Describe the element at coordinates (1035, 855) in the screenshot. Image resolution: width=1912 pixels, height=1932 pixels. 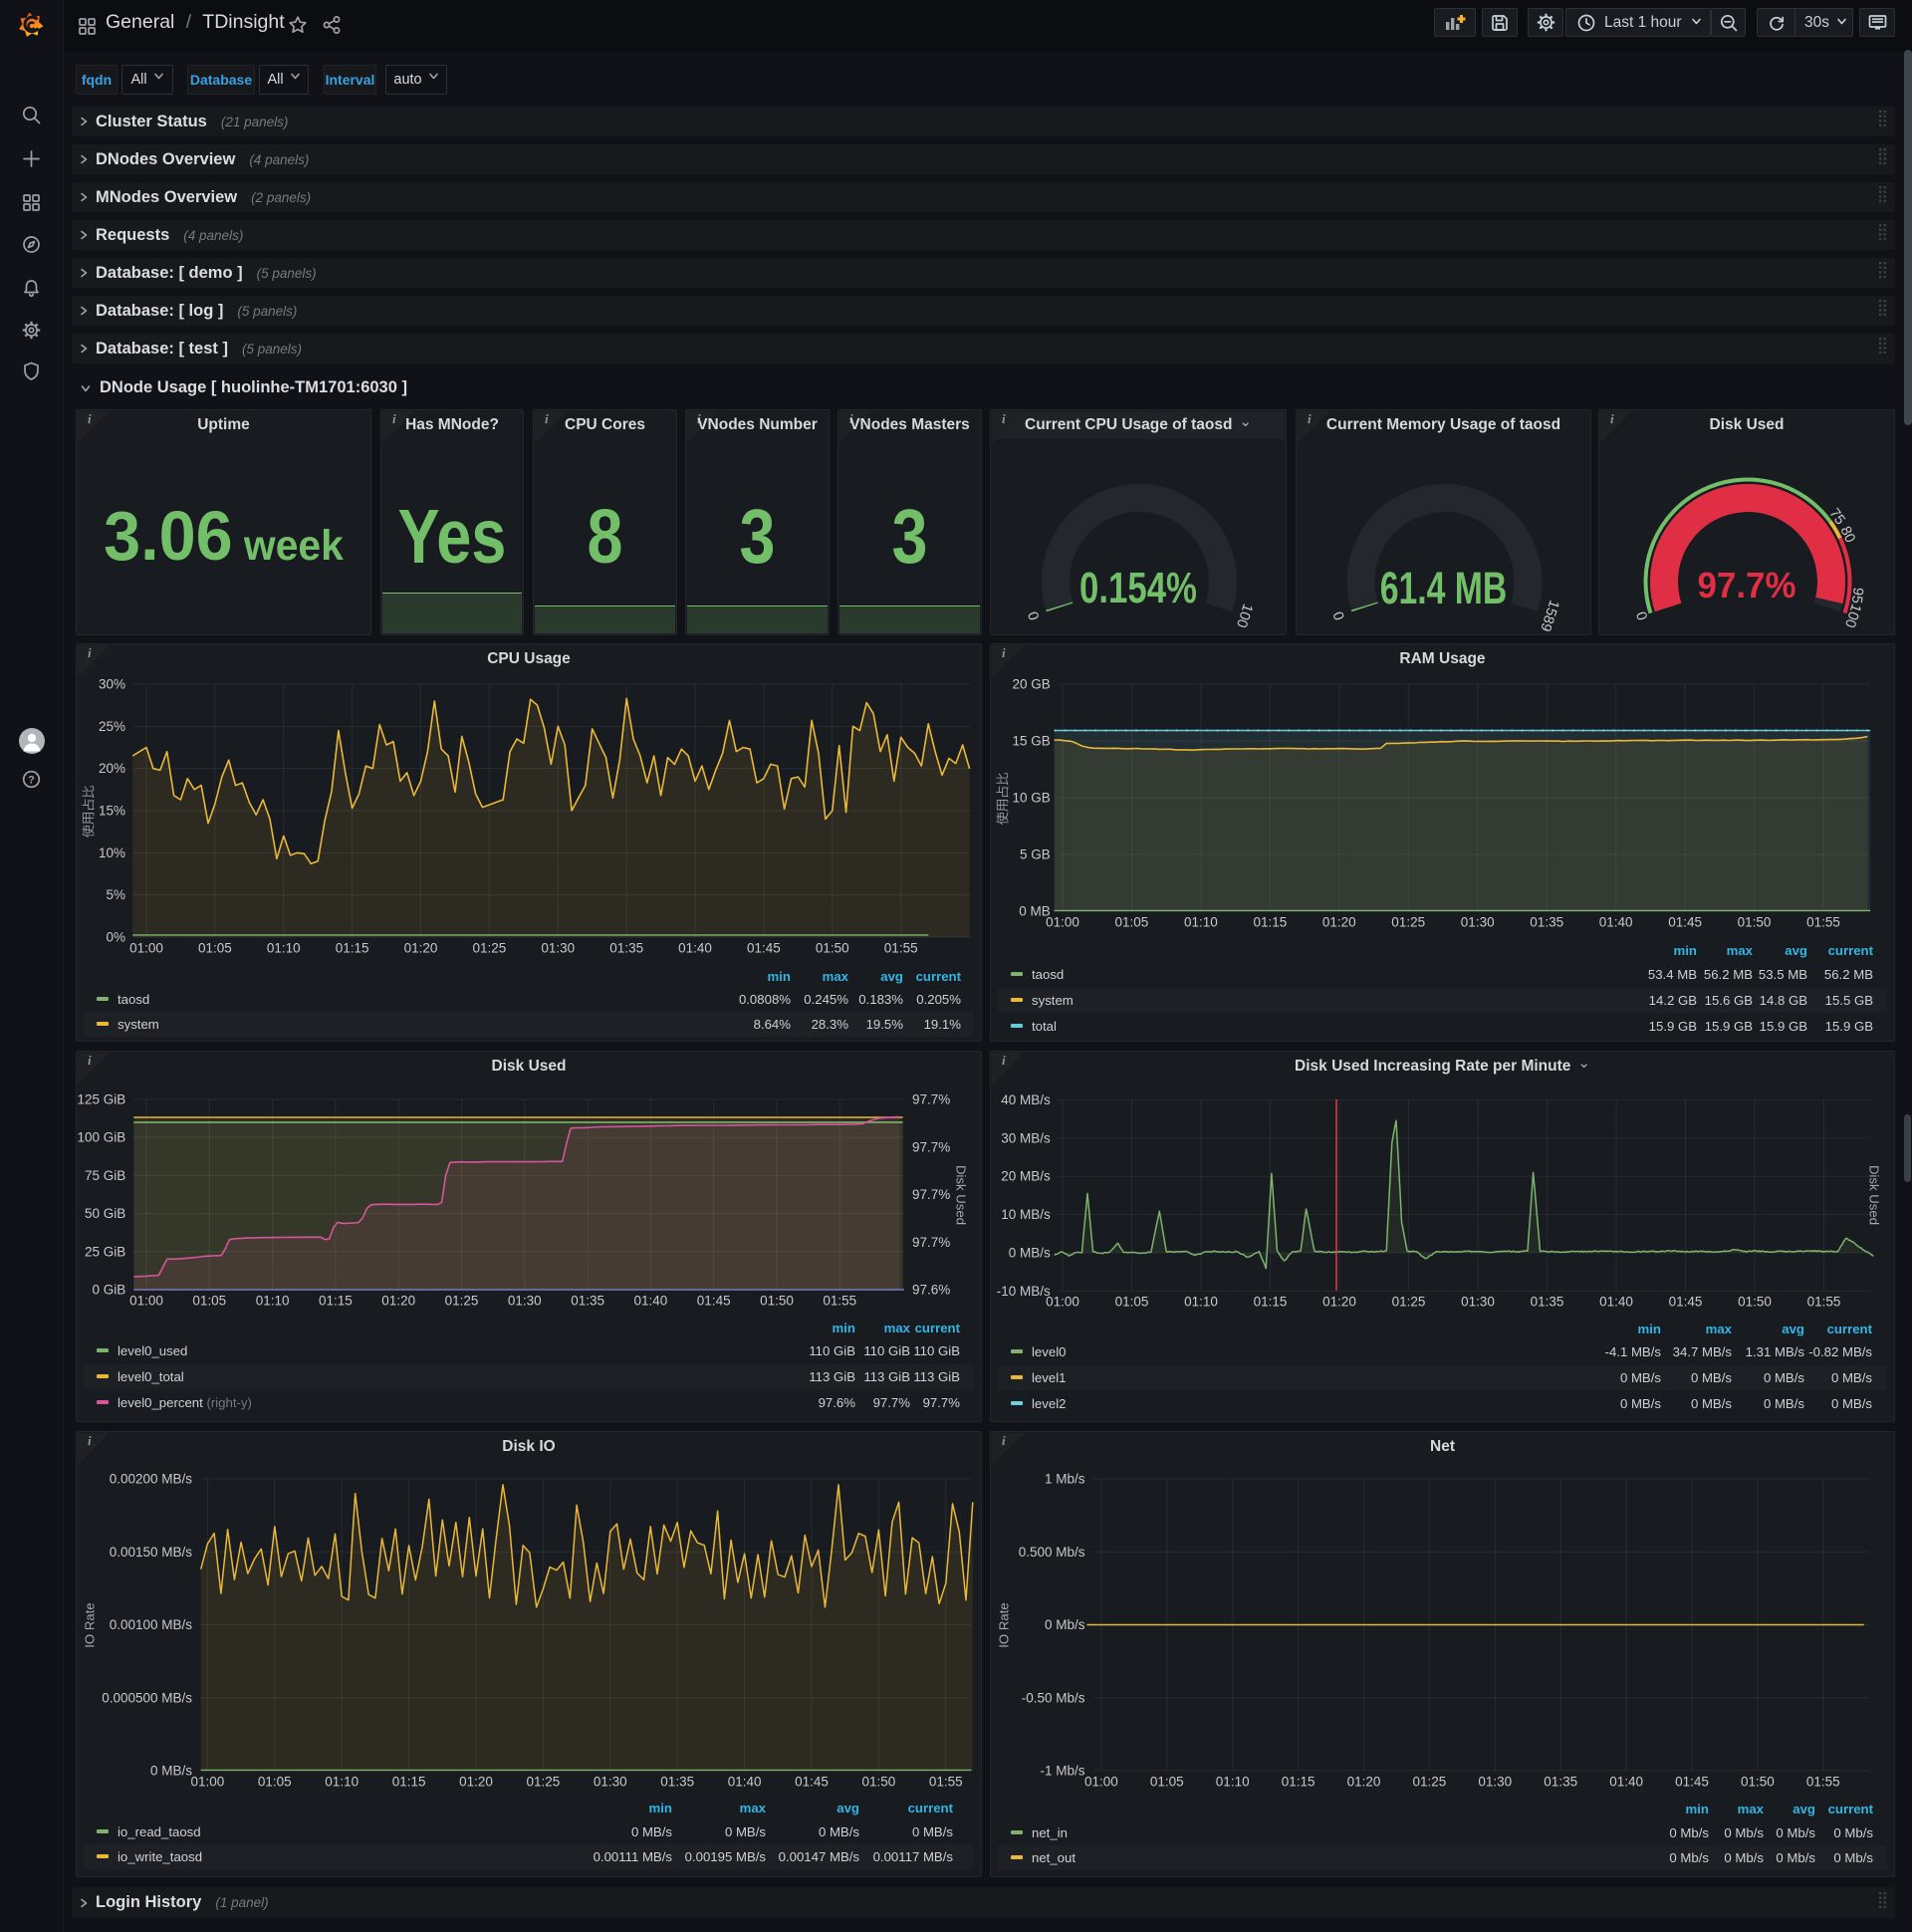
I see `svg-text: 5 GB` at that location.